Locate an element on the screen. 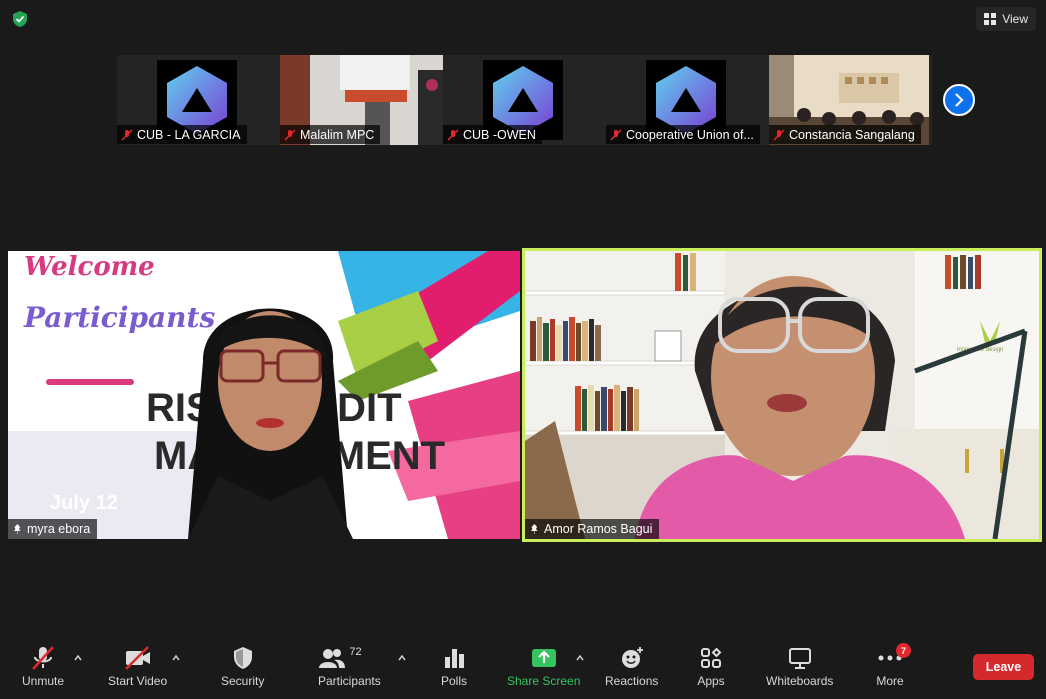  share-options-caret-icon is located at coordinates (580, 658).